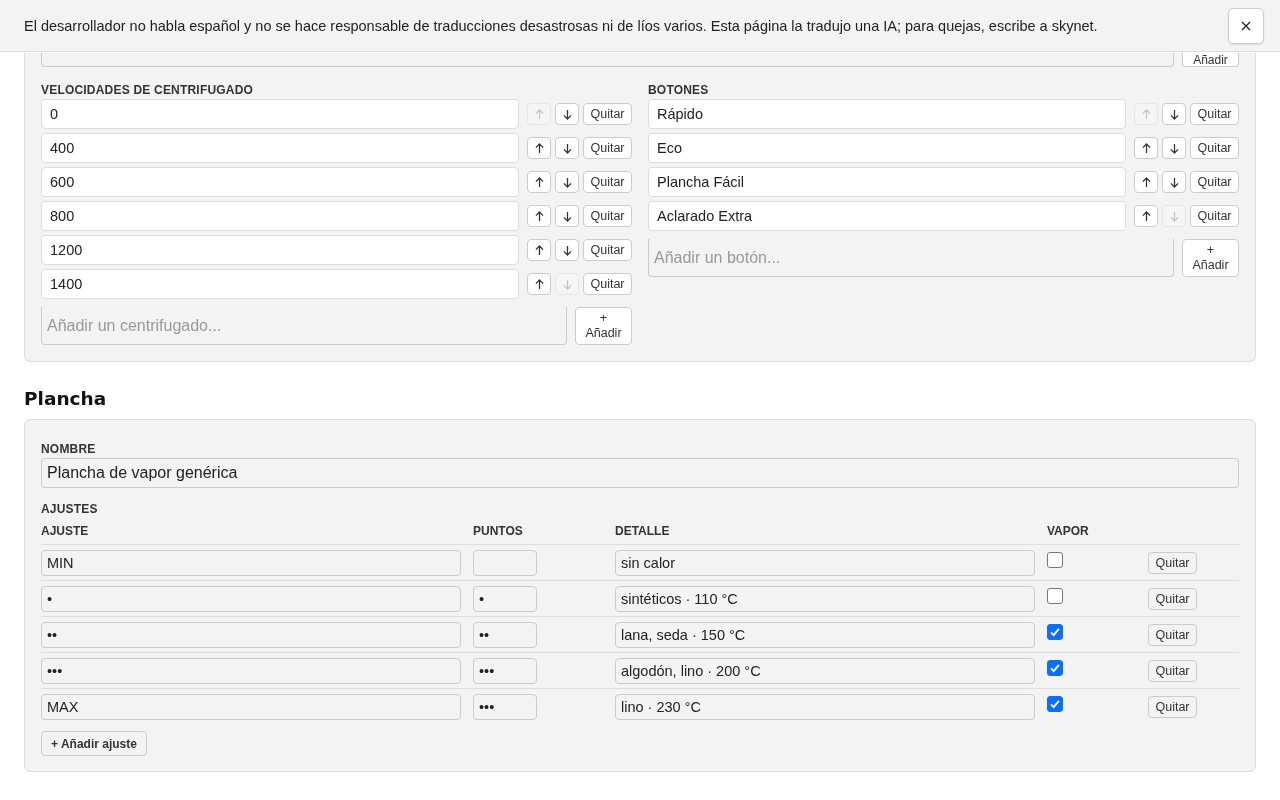 Image resolution: width=1280 pixels, height=800 pixels. What do you see at coordinates (66, 398) in the screenshot?
I see `section-heading: Plancha` at bounding box center [66, 398].